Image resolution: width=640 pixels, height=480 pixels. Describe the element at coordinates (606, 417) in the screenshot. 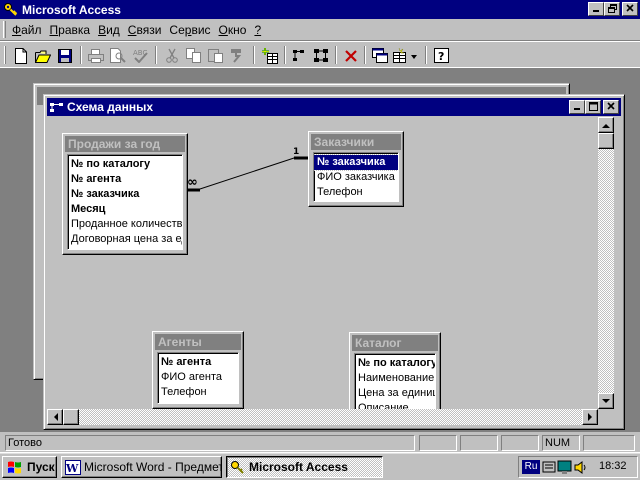

I see `size-grip` at that location.